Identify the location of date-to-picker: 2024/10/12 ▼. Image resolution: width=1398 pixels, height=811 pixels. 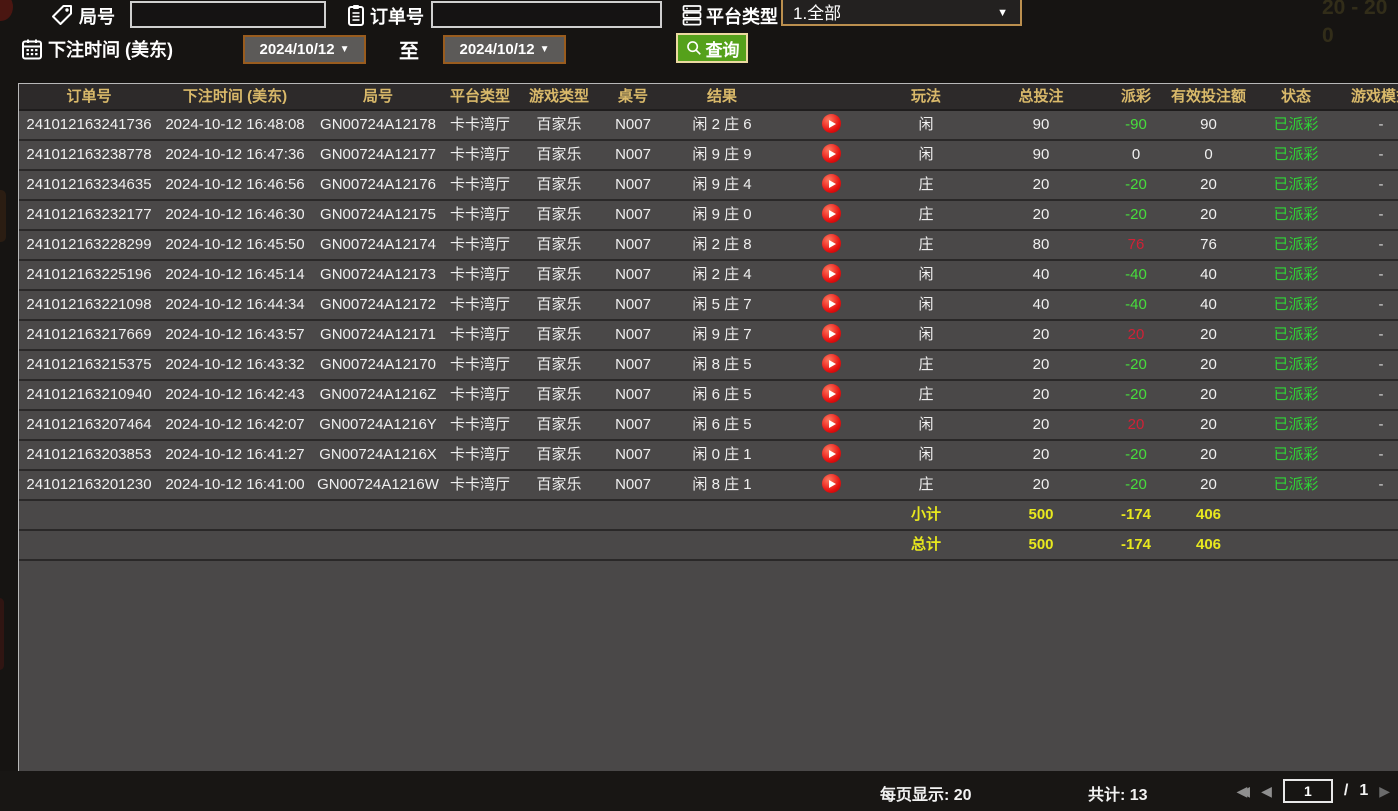
(504, 49).